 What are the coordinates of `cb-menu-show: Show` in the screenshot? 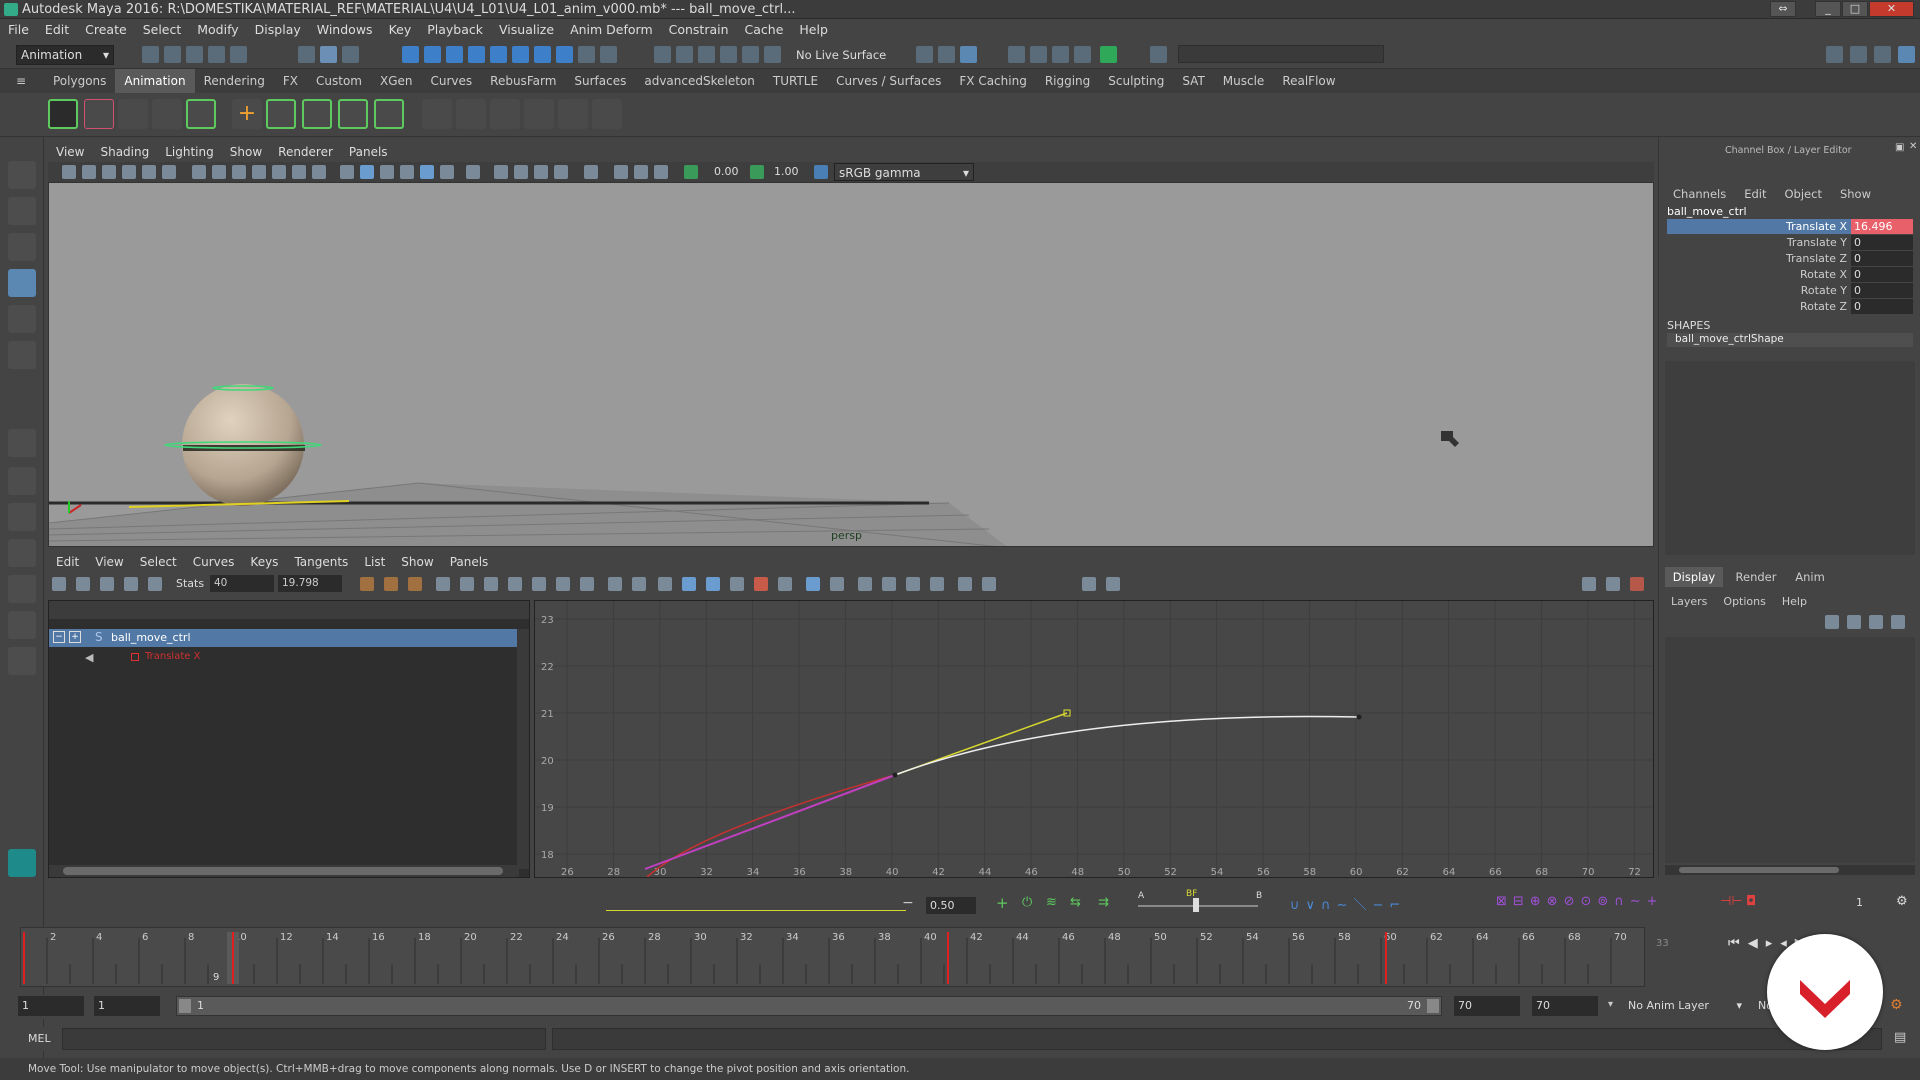 It's located at (1855, 194).